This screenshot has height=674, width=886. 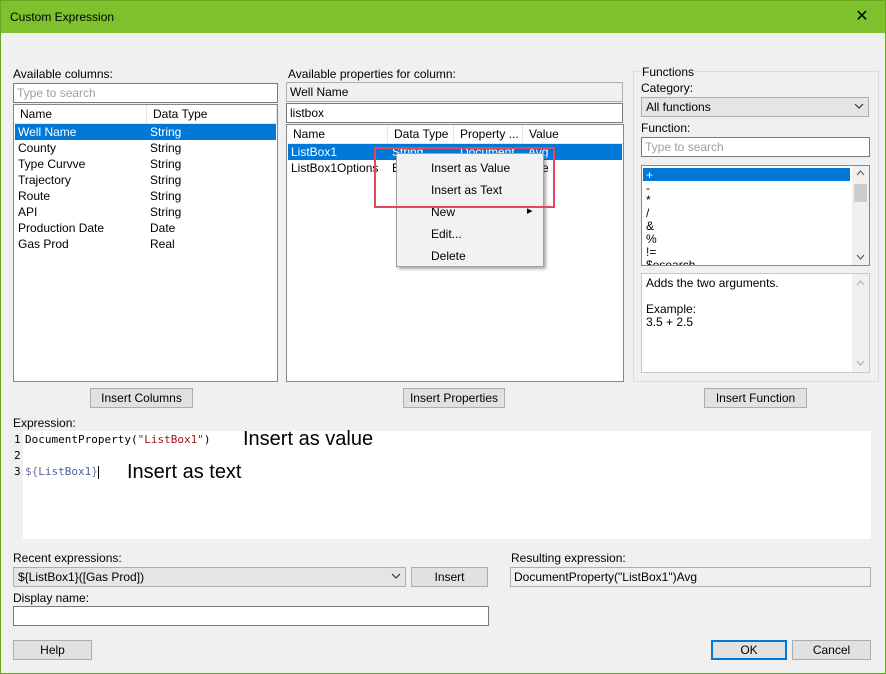 I want to click on insert-function-button: Insert Function, so click(x=755, y=398).